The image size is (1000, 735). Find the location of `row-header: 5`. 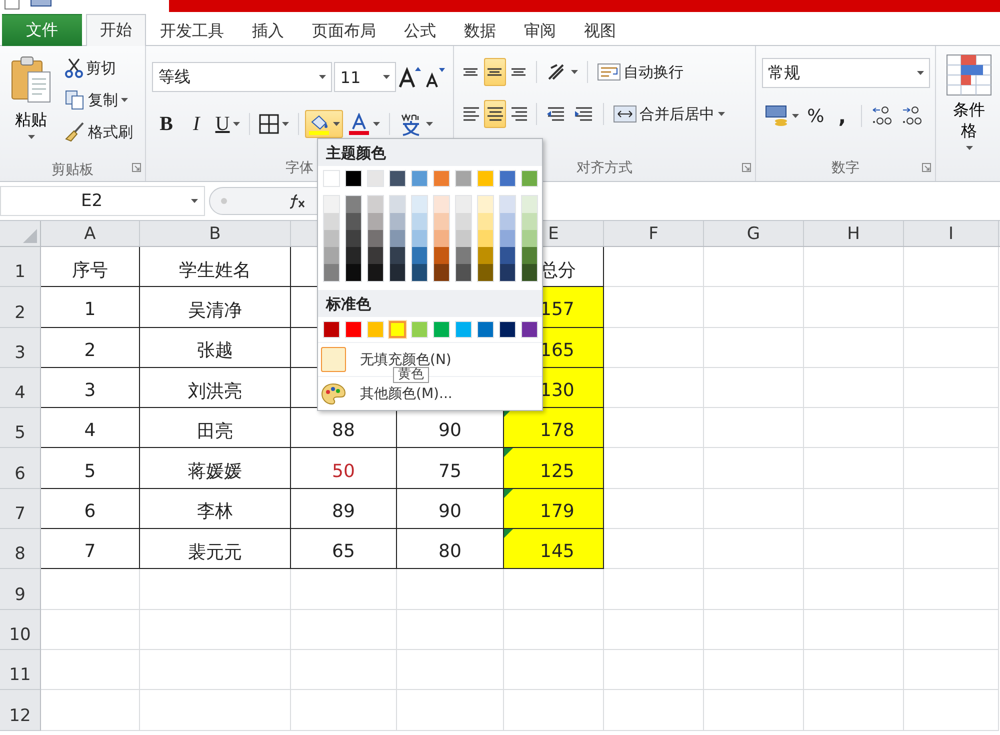

row-header: 5 is located at coordinates (20, 428).